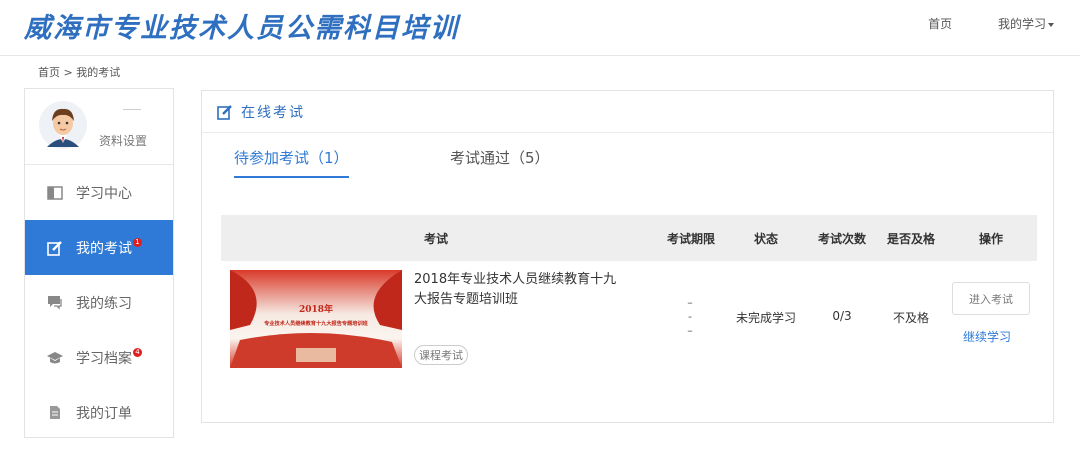  Describe the element at coordinates (291, 162) in the screenshot. I see `tab-pending-exams: 待参加考试（1）` at that location.